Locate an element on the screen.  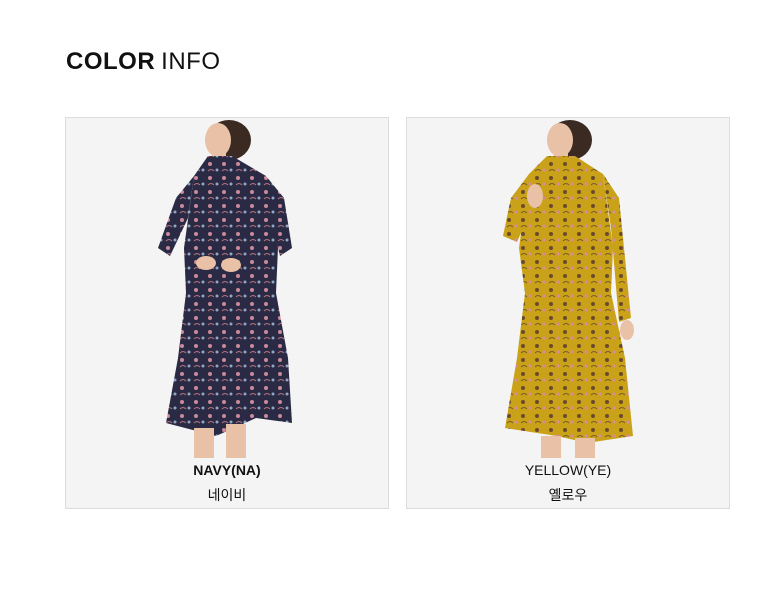
color-name-en: NAVY(NA) is located at coordinates (227, 470).